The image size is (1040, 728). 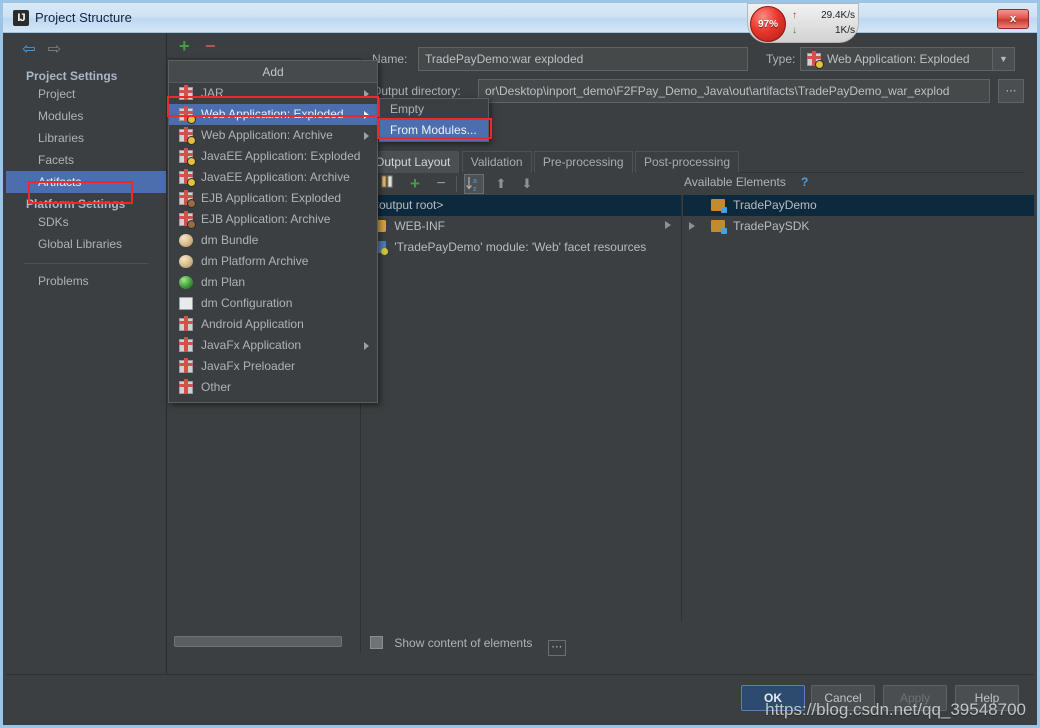 What do you see at coordinates (86, 138) in the screenshot?
I see `sidebar-item-libraries: Libraries` at bounding box center [86, 138].